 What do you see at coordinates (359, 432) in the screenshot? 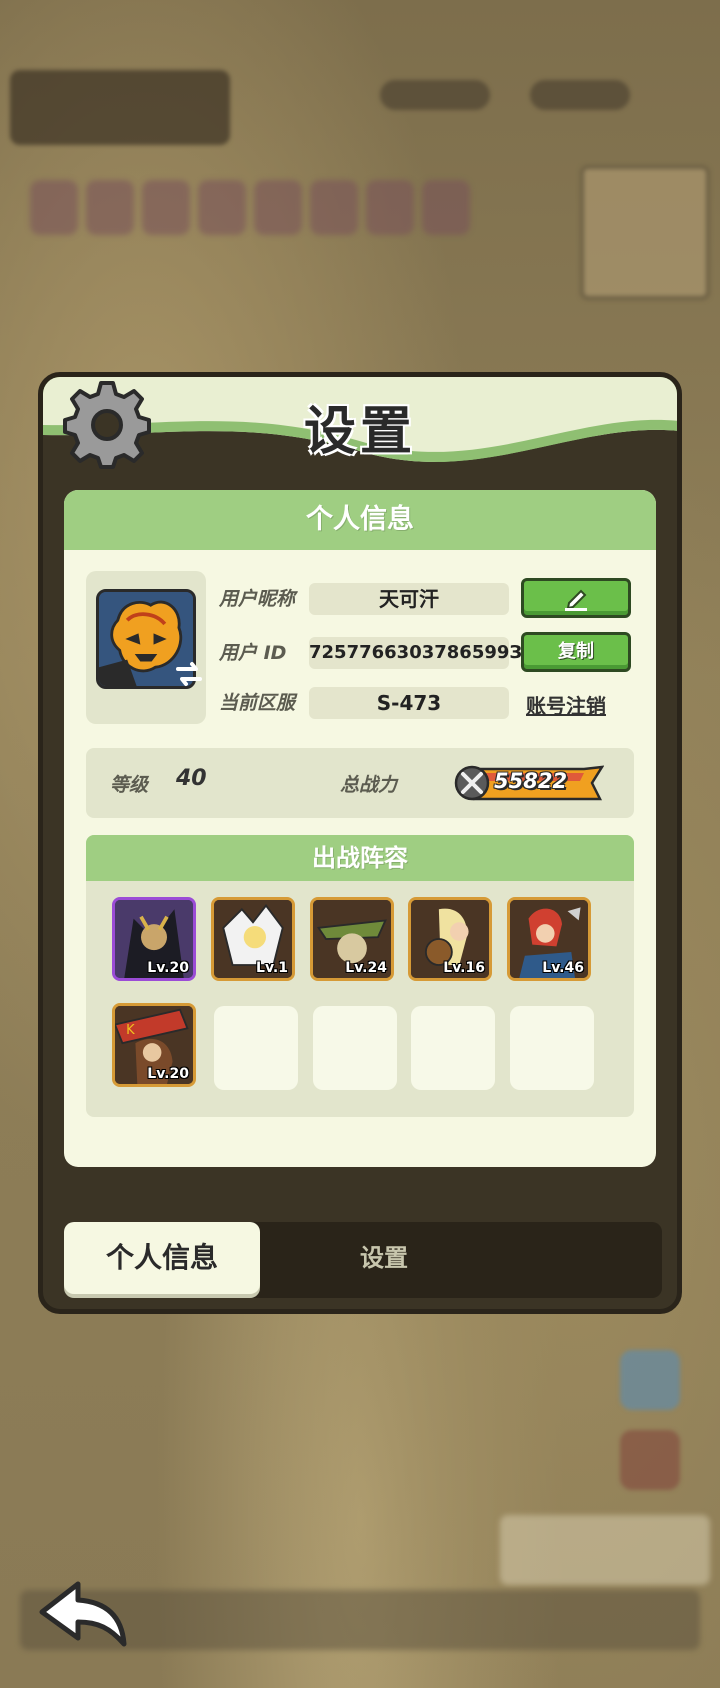
I see `panel-title: 设置` at bounding box center [359, 432].